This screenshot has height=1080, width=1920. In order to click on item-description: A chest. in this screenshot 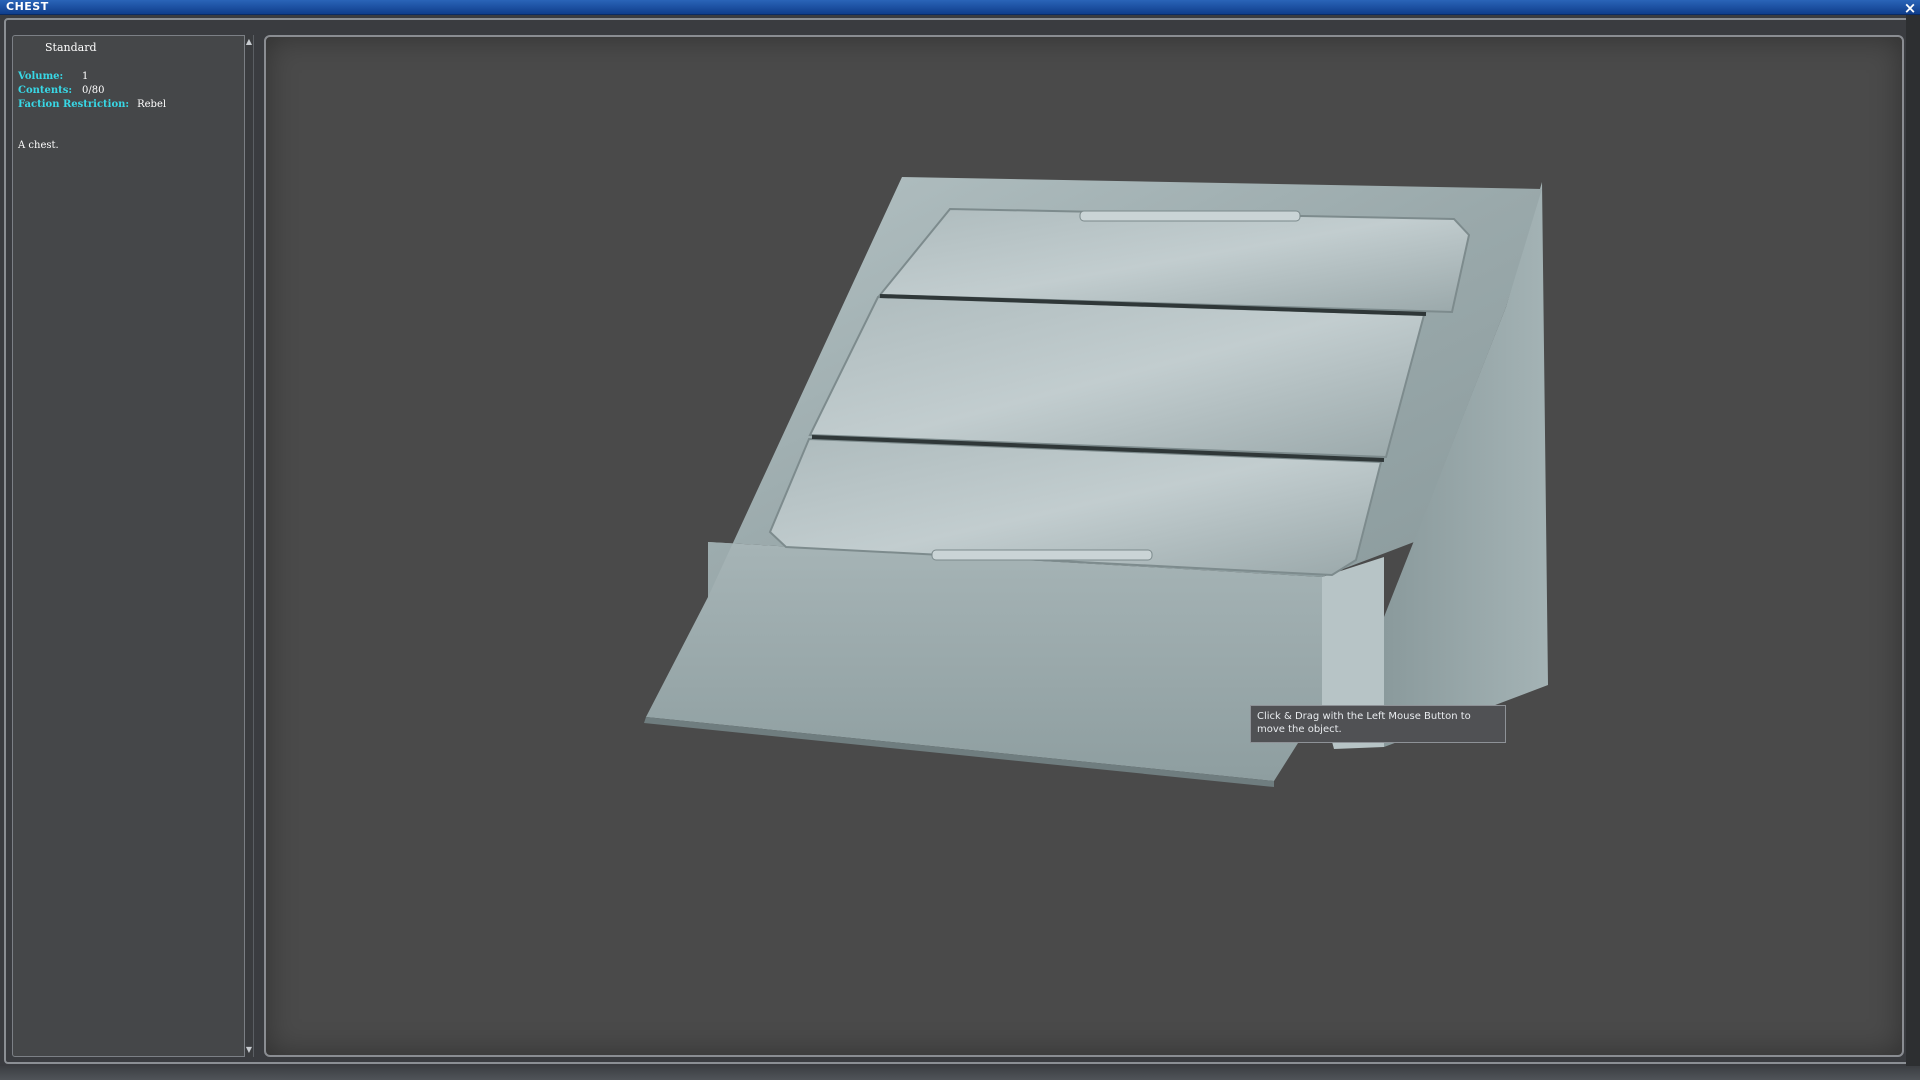, I will do `click(38, 145)`.